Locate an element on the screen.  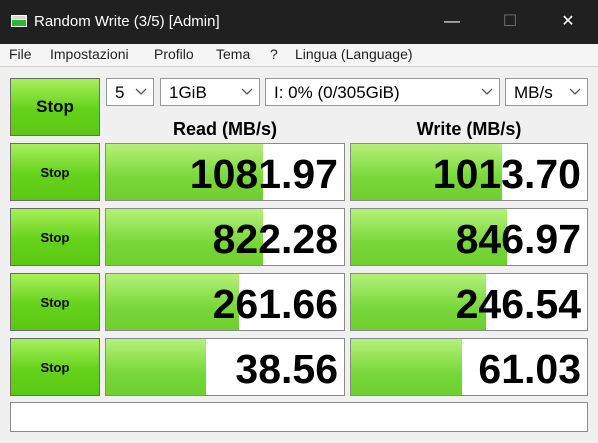
drive-icon is located at coordinates (19, 21).